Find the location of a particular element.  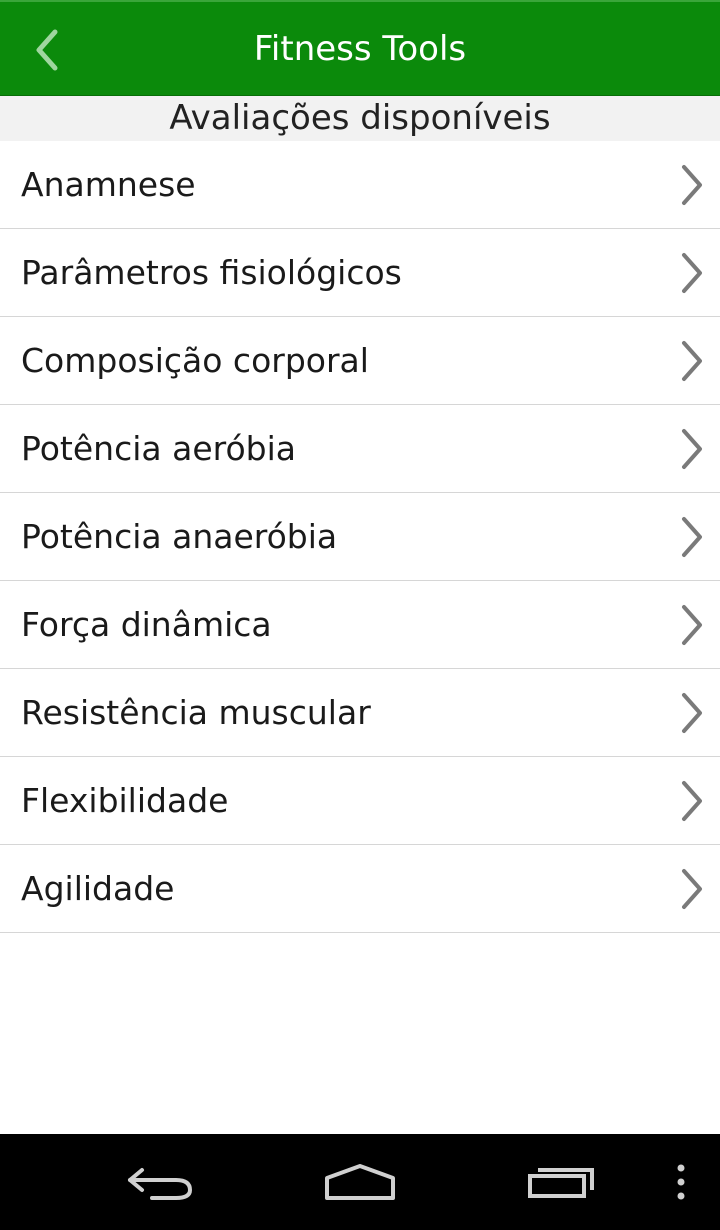

list-item-label: Potência anaeróbia is located at coordinates (179, 536).